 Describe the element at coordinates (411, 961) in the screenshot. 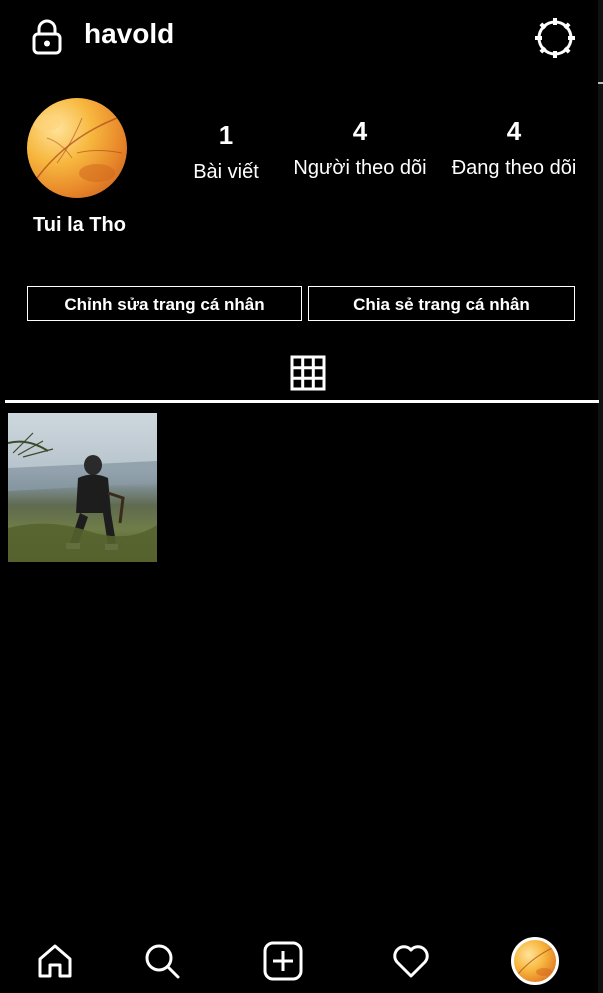

I see `heart-icon` at that location.